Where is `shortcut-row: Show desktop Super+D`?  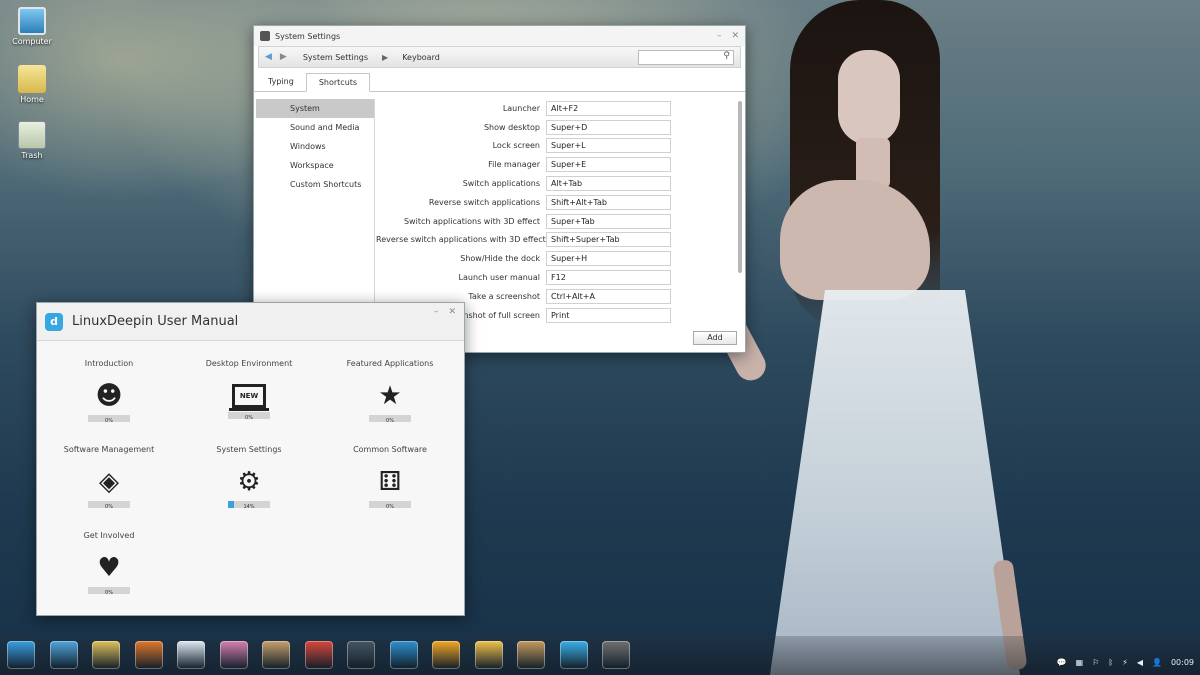 shortcut-row: Show desktop Super+D is located at coordinates (556, 127).